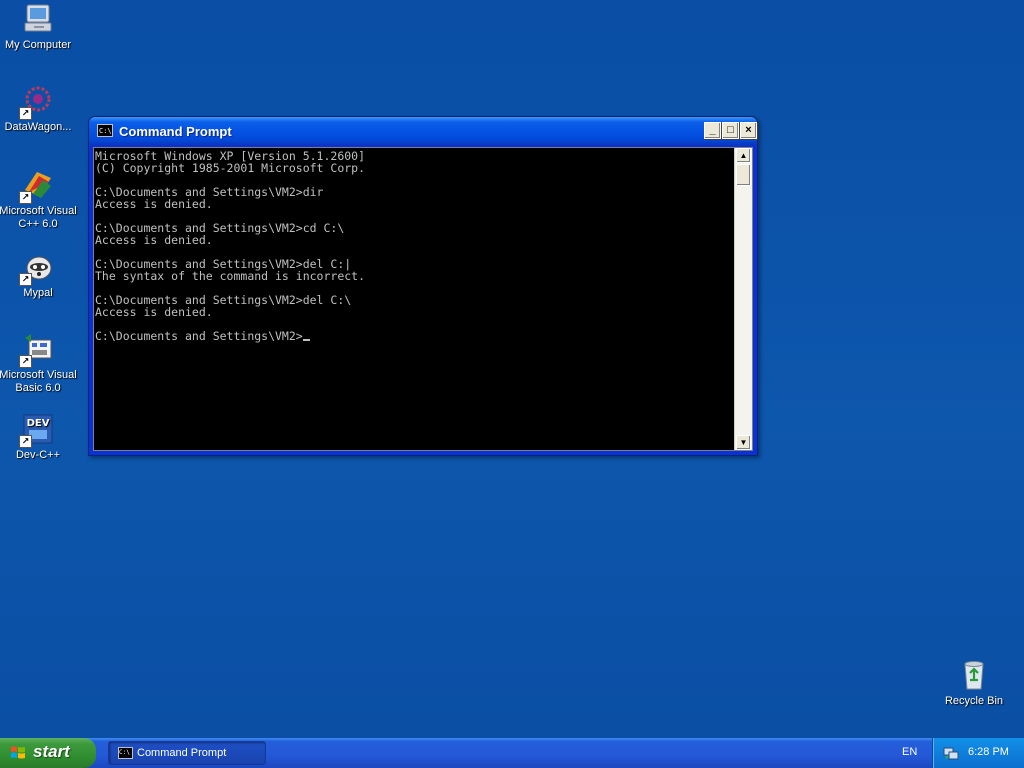  Describe the element at coordinates (37, 430) in the screenshot. I see `dev-cpp-icon: DEV ↗` at that location.